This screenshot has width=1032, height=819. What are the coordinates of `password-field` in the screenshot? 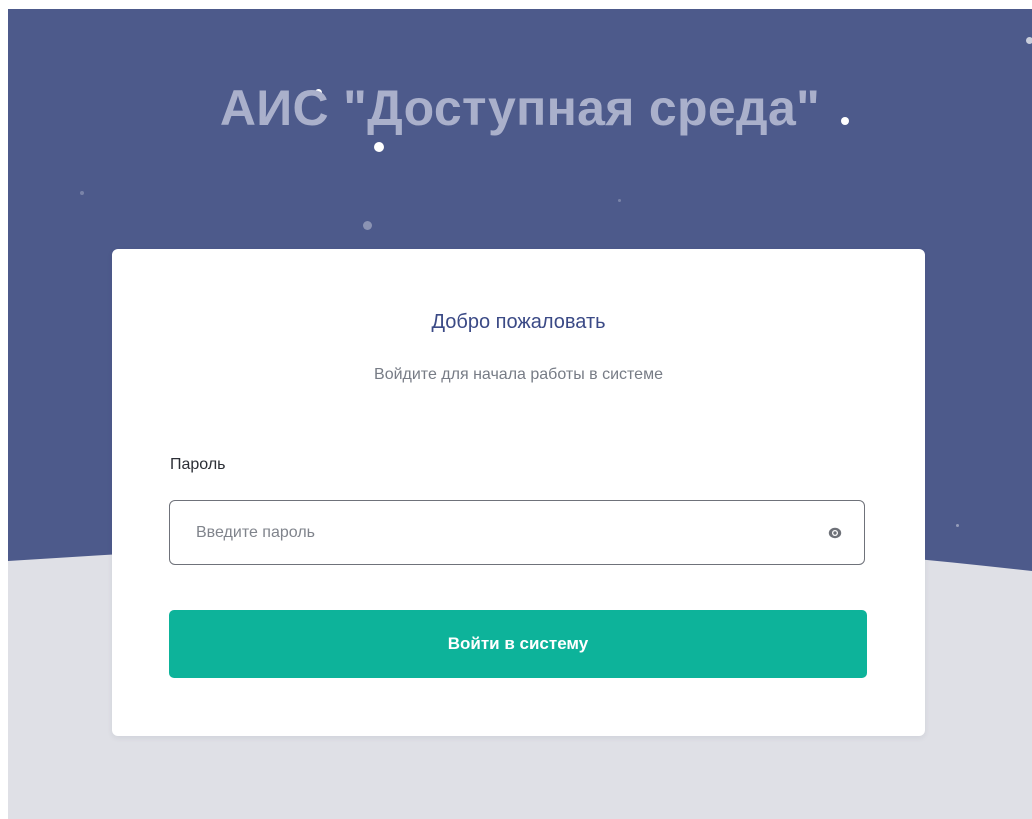 It's located at (517, 532).